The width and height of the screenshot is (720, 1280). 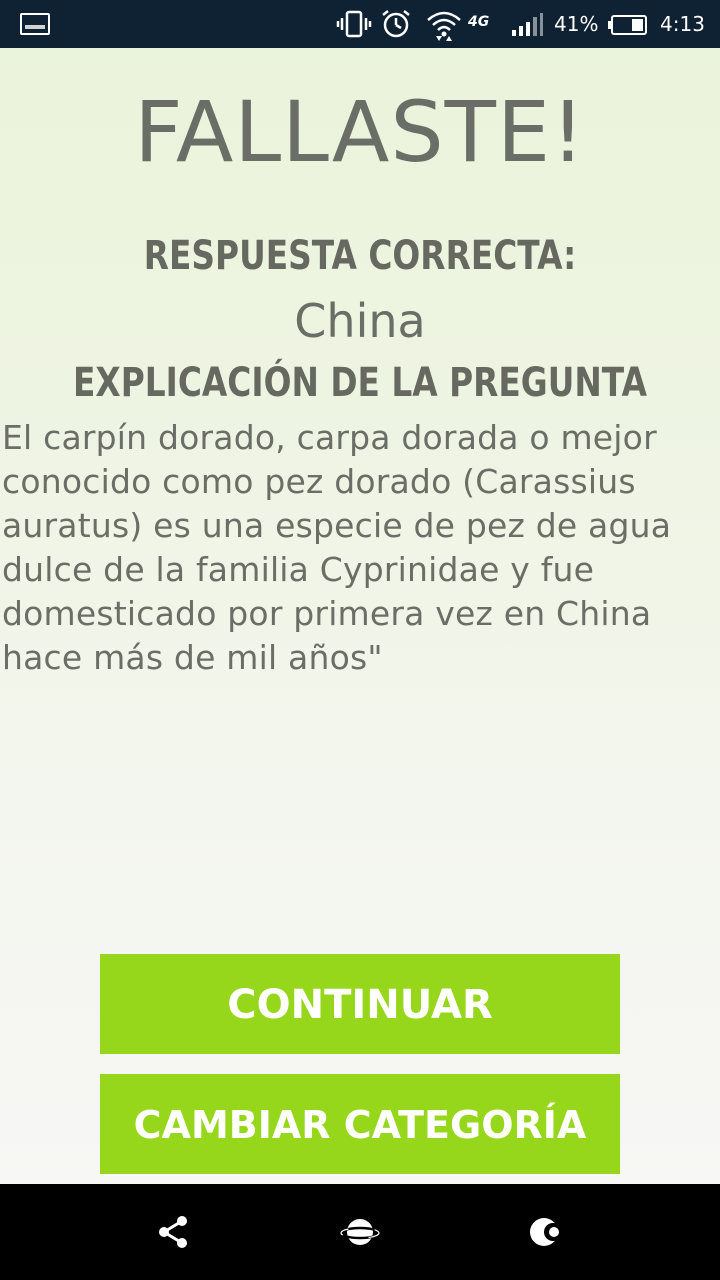 I want to click on battery-icon, so click(x=627, y=25).